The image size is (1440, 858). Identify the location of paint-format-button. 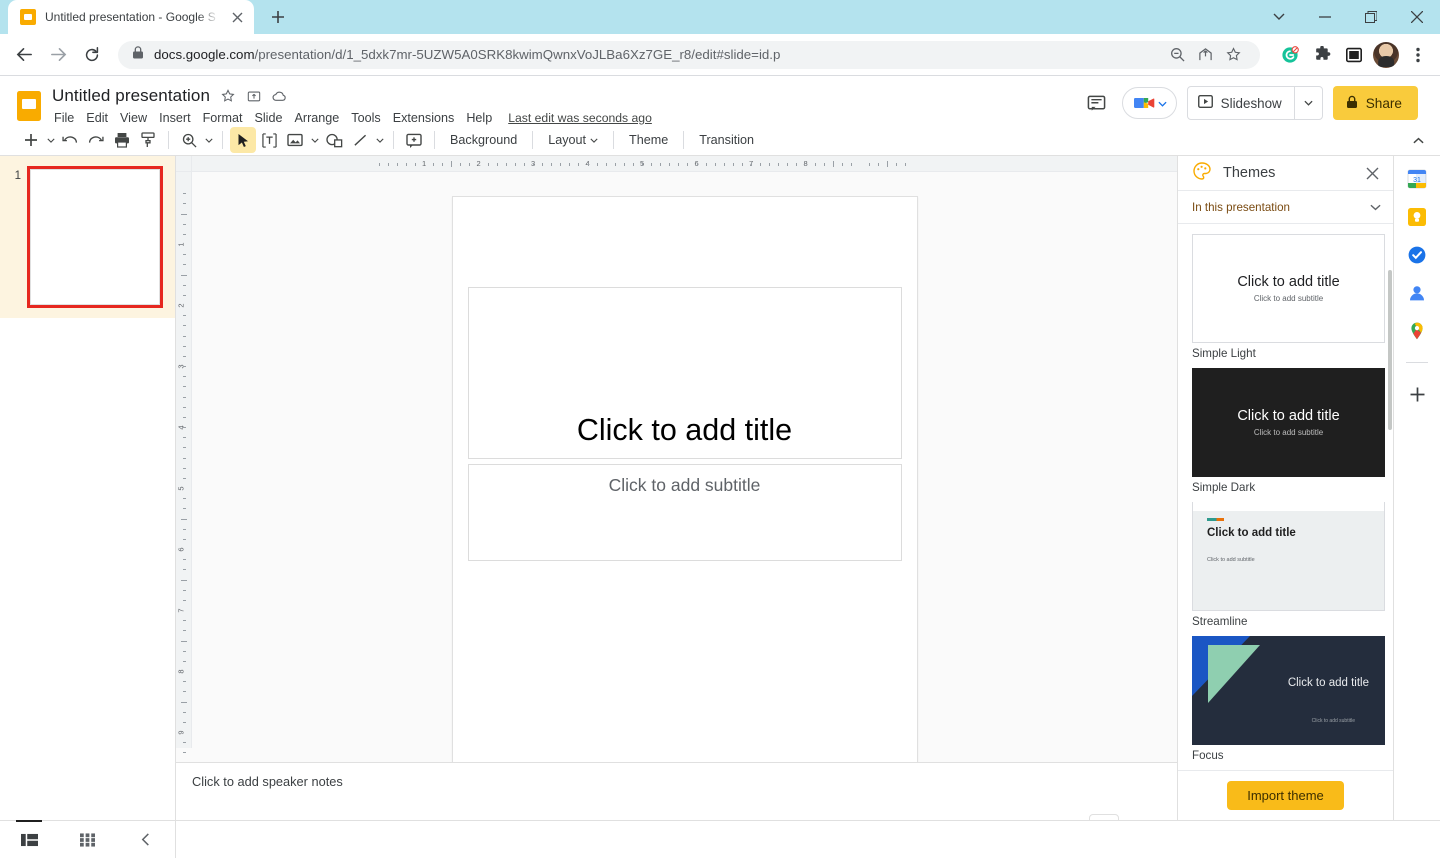
(148, 140).